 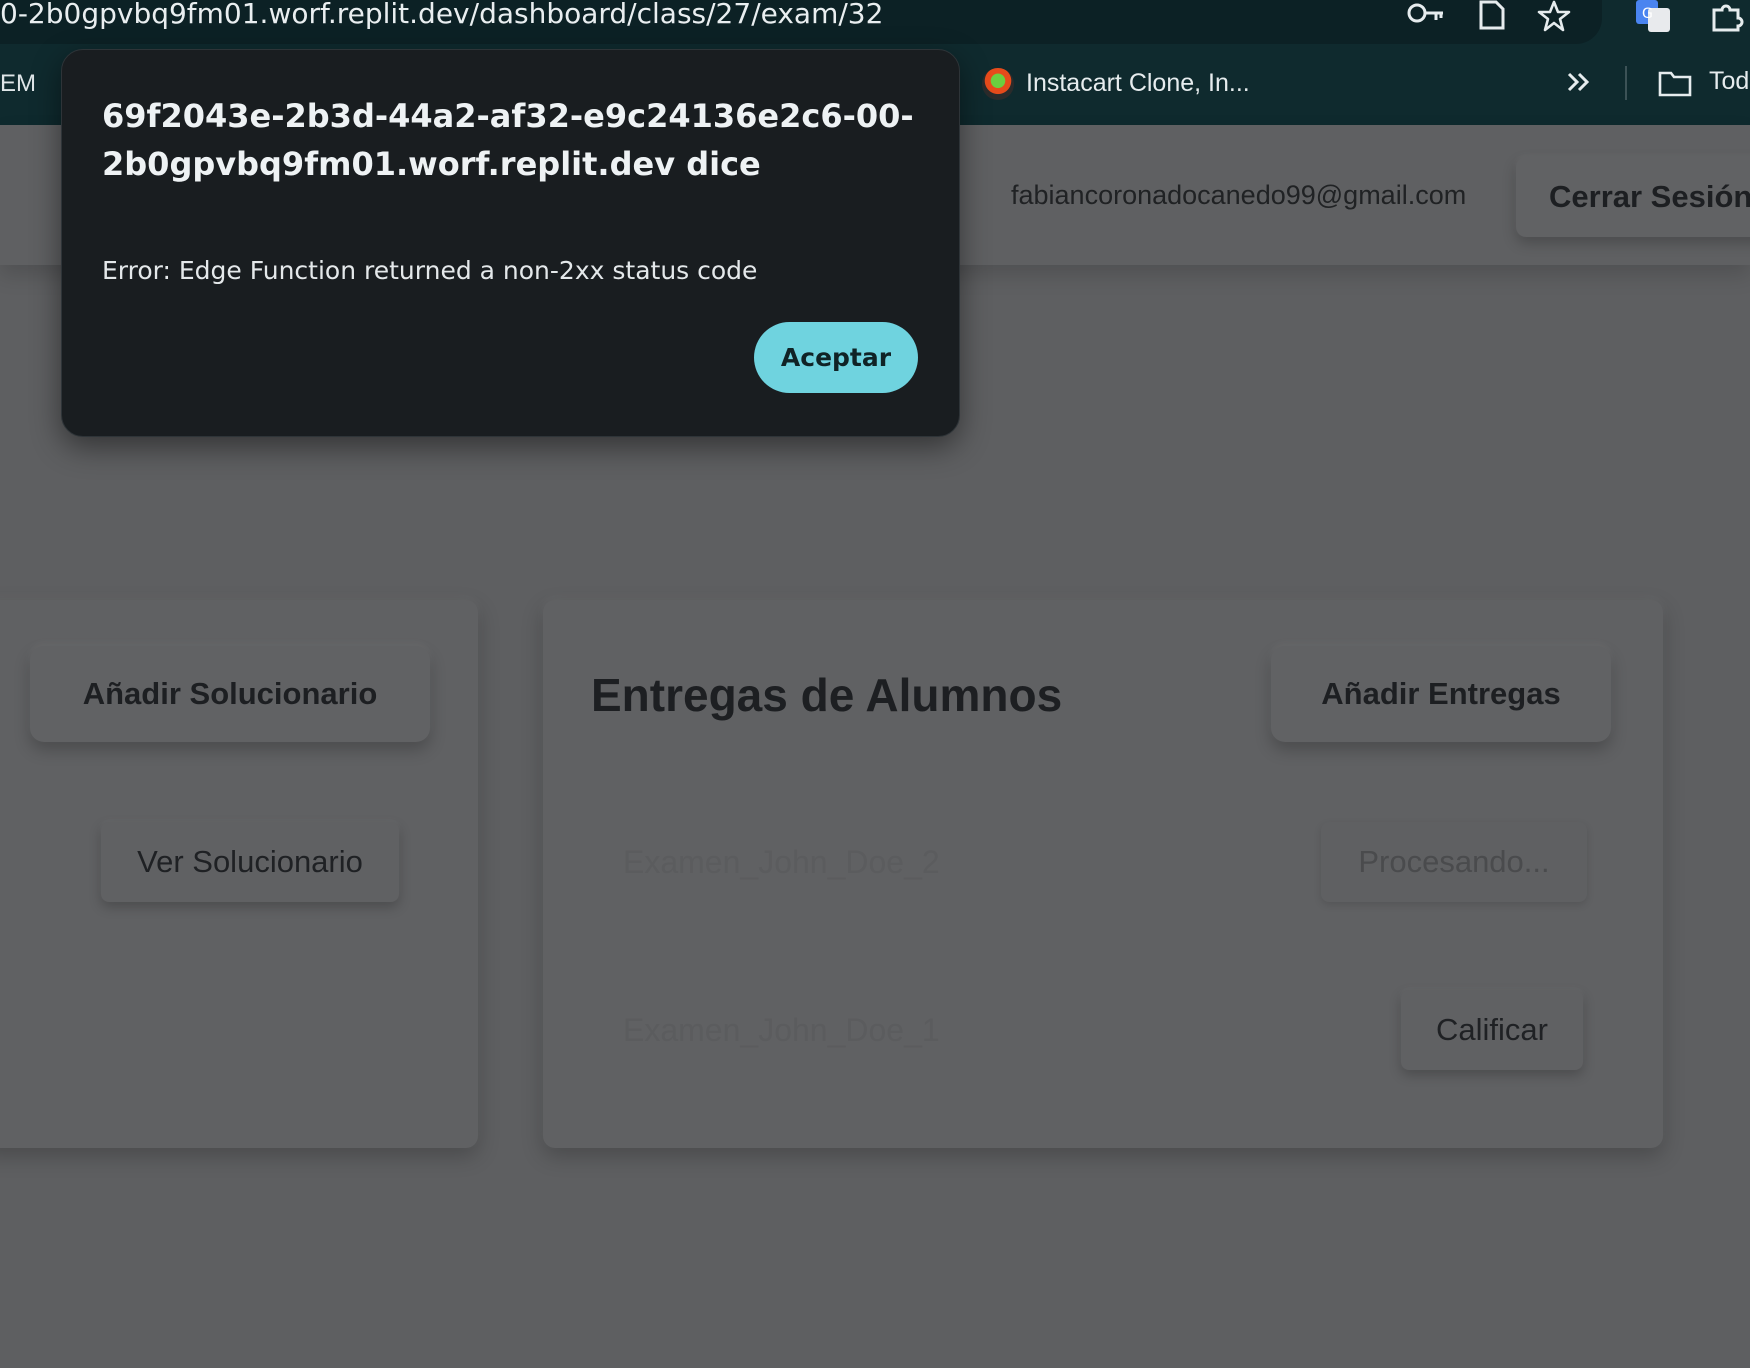 I want to click on svg-text: G, so click(x=1647, y=14).